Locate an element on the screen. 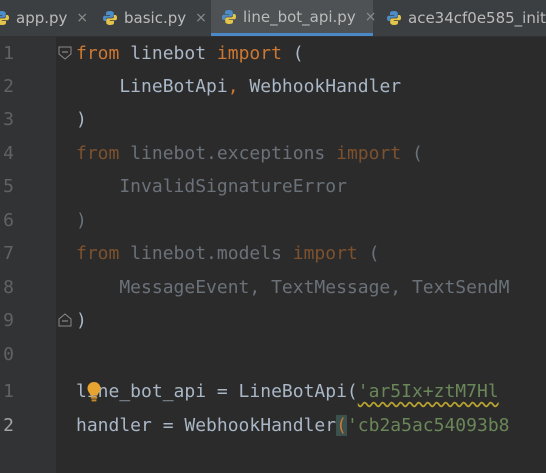  code-text-unused-import: InvalidSignatureError is located at coordinates (211, 186).